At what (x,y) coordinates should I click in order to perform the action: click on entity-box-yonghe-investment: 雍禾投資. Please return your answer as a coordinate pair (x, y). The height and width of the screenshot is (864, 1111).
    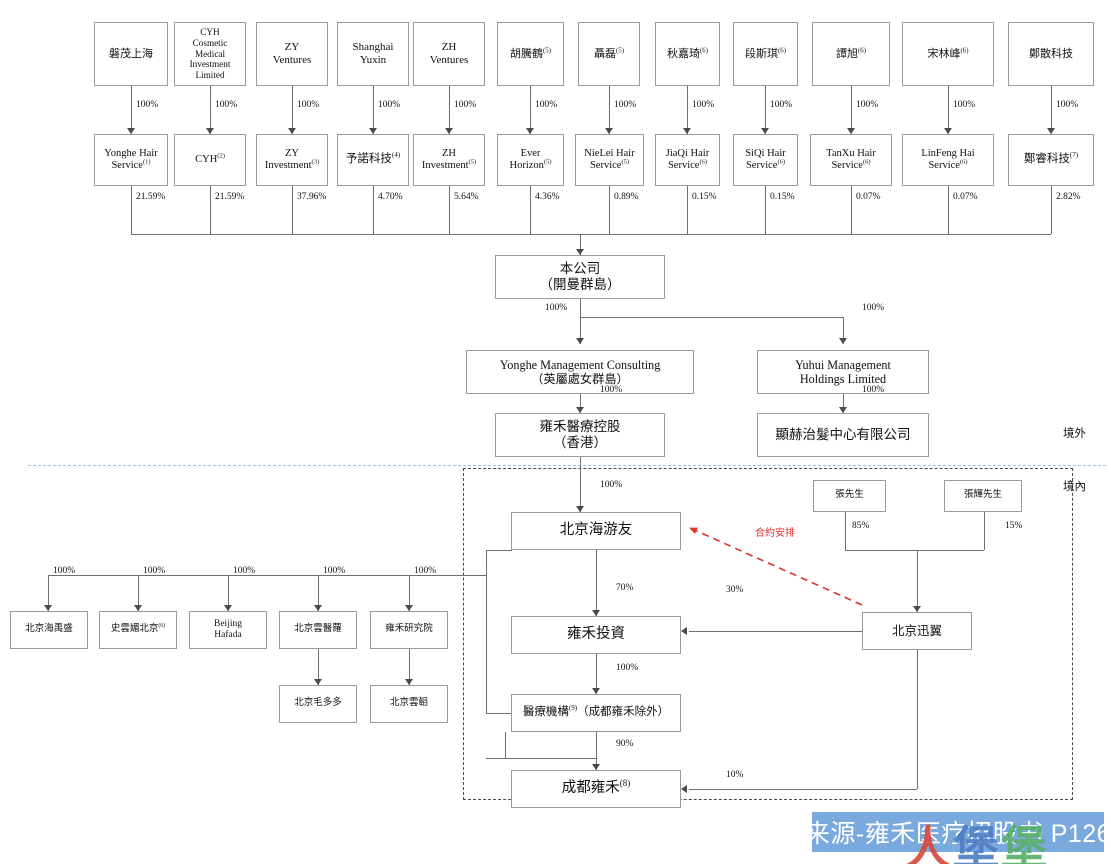
    Looking at the image, I should click on (596, 635).